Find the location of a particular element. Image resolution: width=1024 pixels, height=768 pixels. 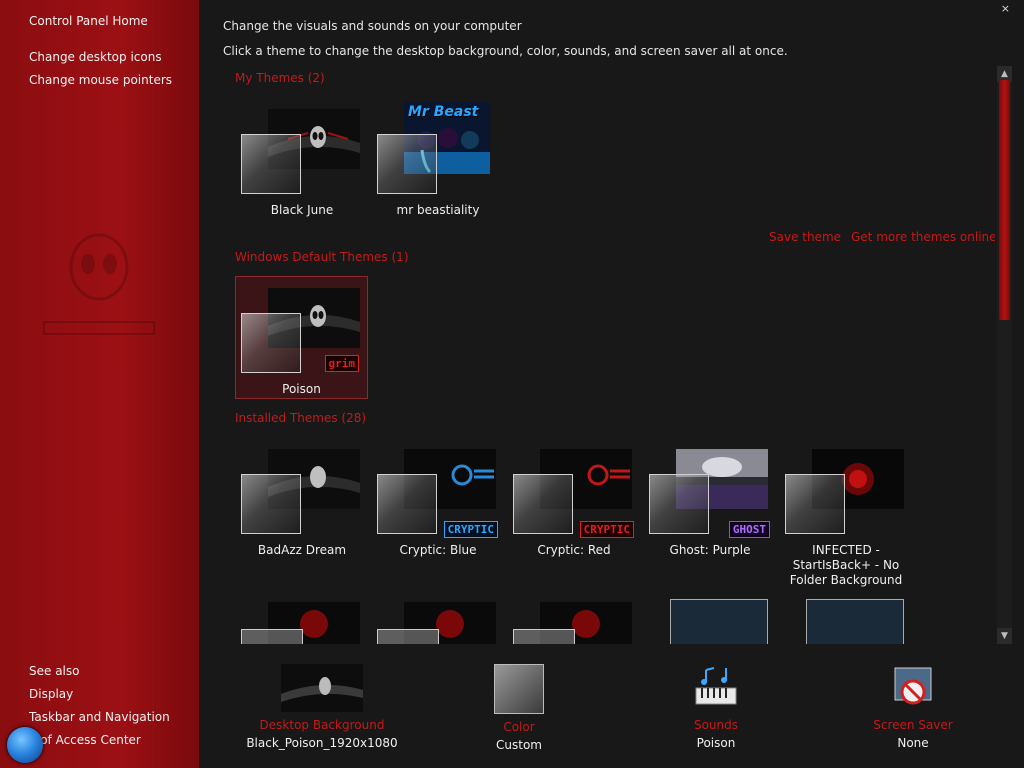

poison-watermark-icon is located at coordinates (99, 284).